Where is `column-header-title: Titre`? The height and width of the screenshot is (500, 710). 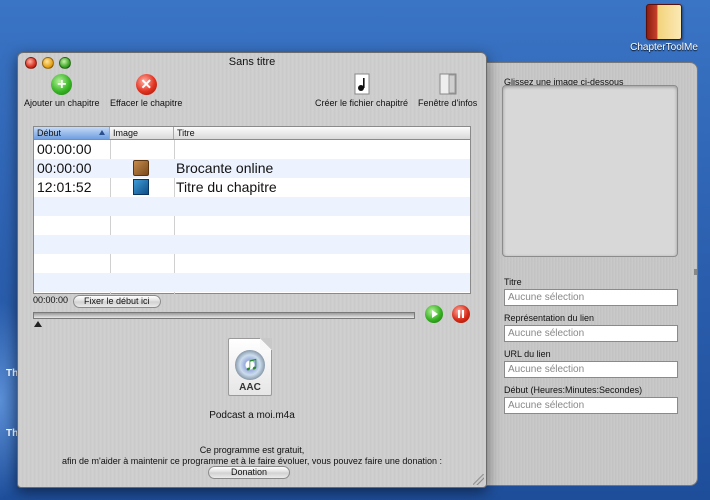
column-header-title: Titre is located at coordinates (322, 133).